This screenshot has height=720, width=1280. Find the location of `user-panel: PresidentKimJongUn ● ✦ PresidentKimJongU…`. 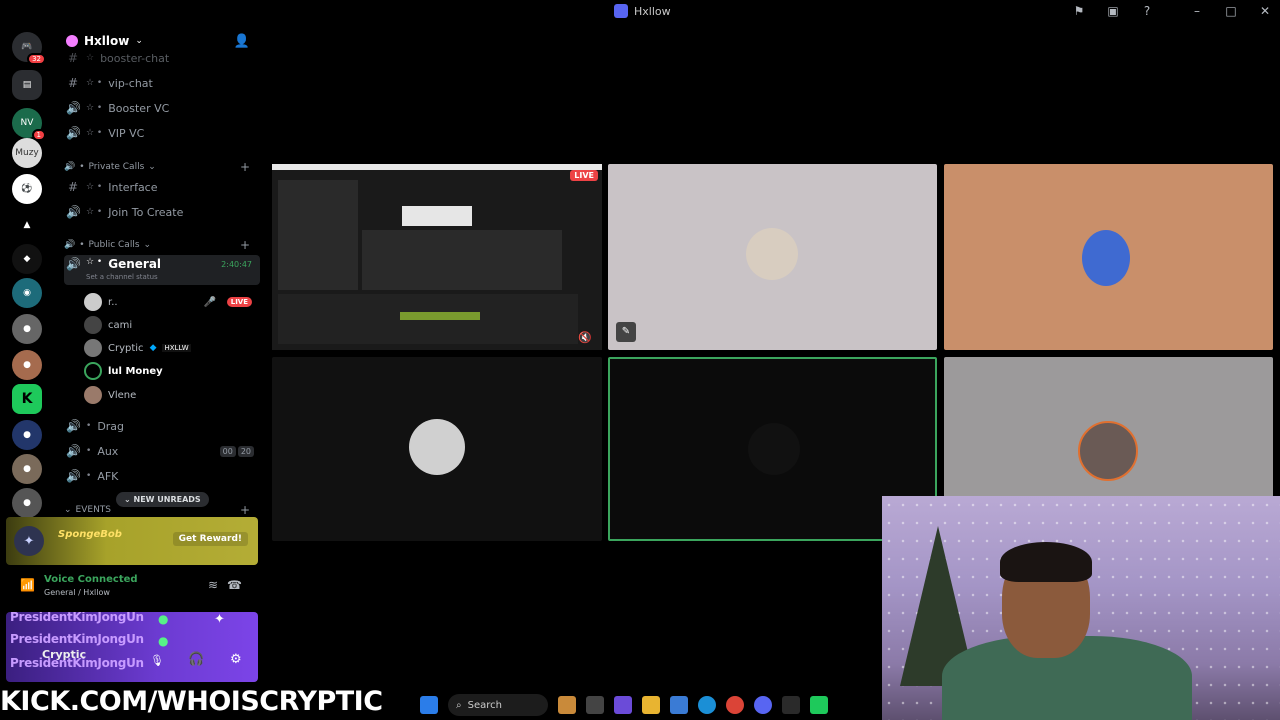

user-panel: PresidentKimJongUn ● ✦ PresidentKimJongU… is located at coordinates (132, 647).